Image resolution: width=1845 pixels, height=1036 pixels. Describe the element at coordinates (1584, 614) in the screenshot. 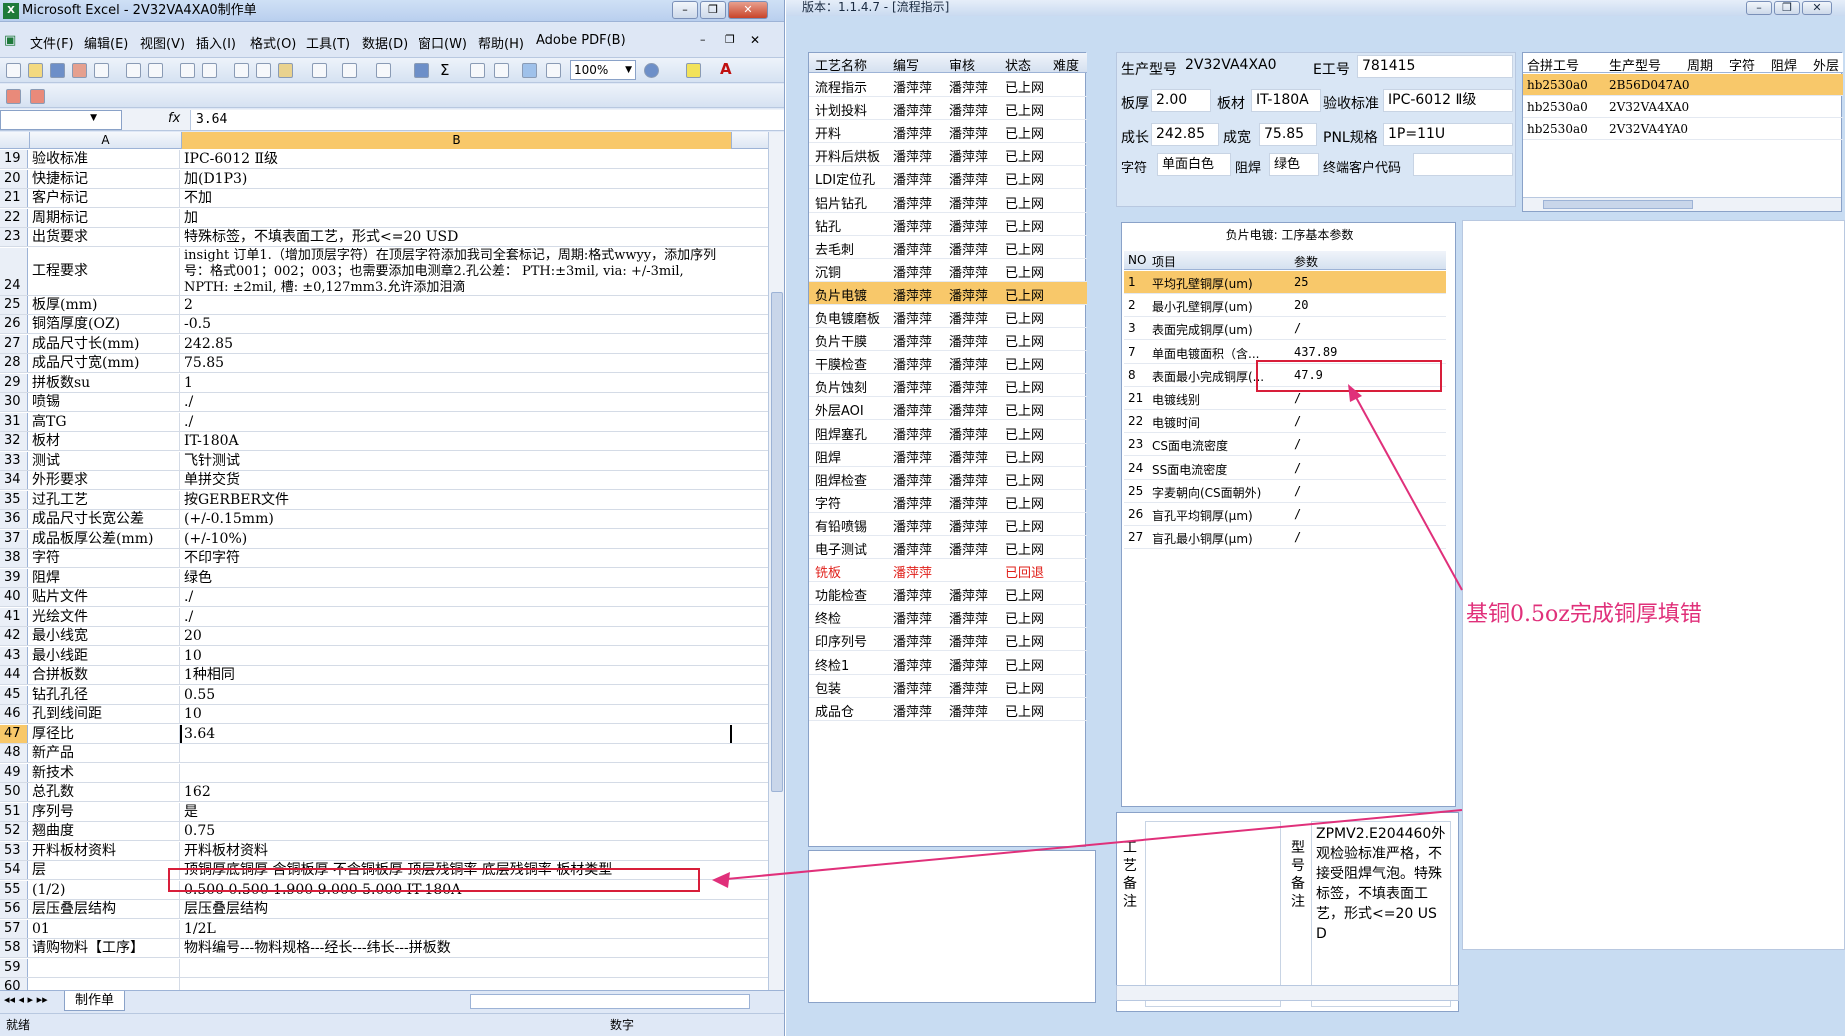

I see `annotation-note: 基铜0.5oz完成铜厚填错` at that location.